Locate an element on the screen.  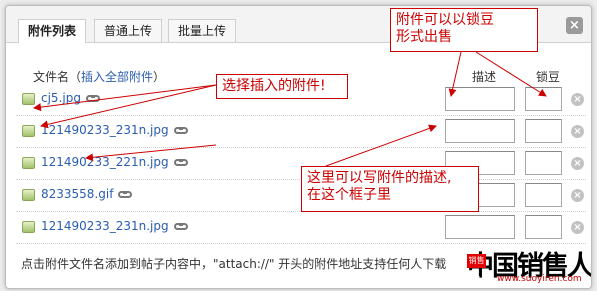
insert-all-link: 插入全部附件 is located at coordinates (117, 77).